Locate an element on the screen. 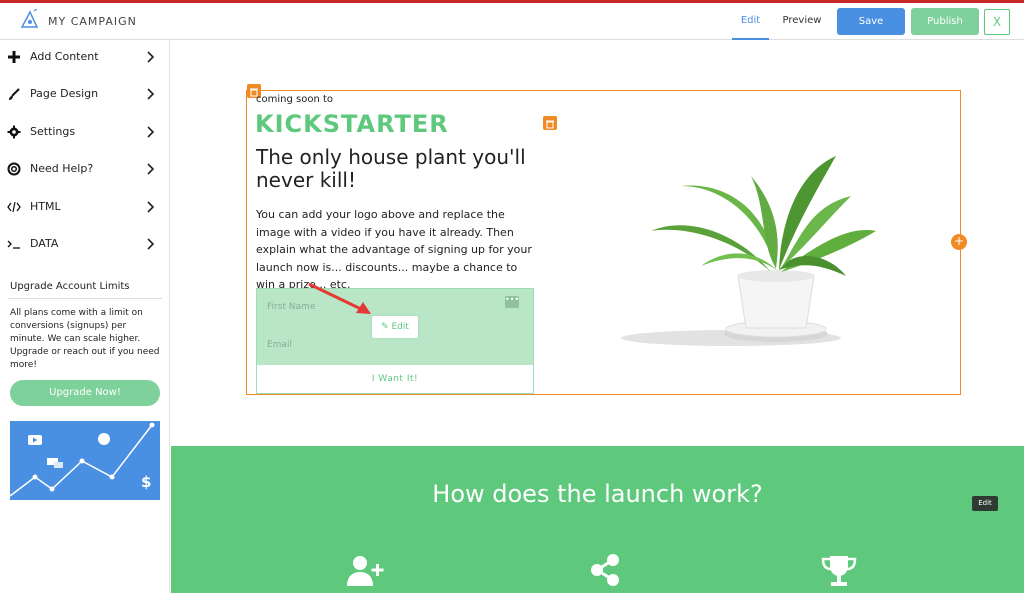  signup-form: First Name ••• Email I Want It! is located at coordinates (395, 341).